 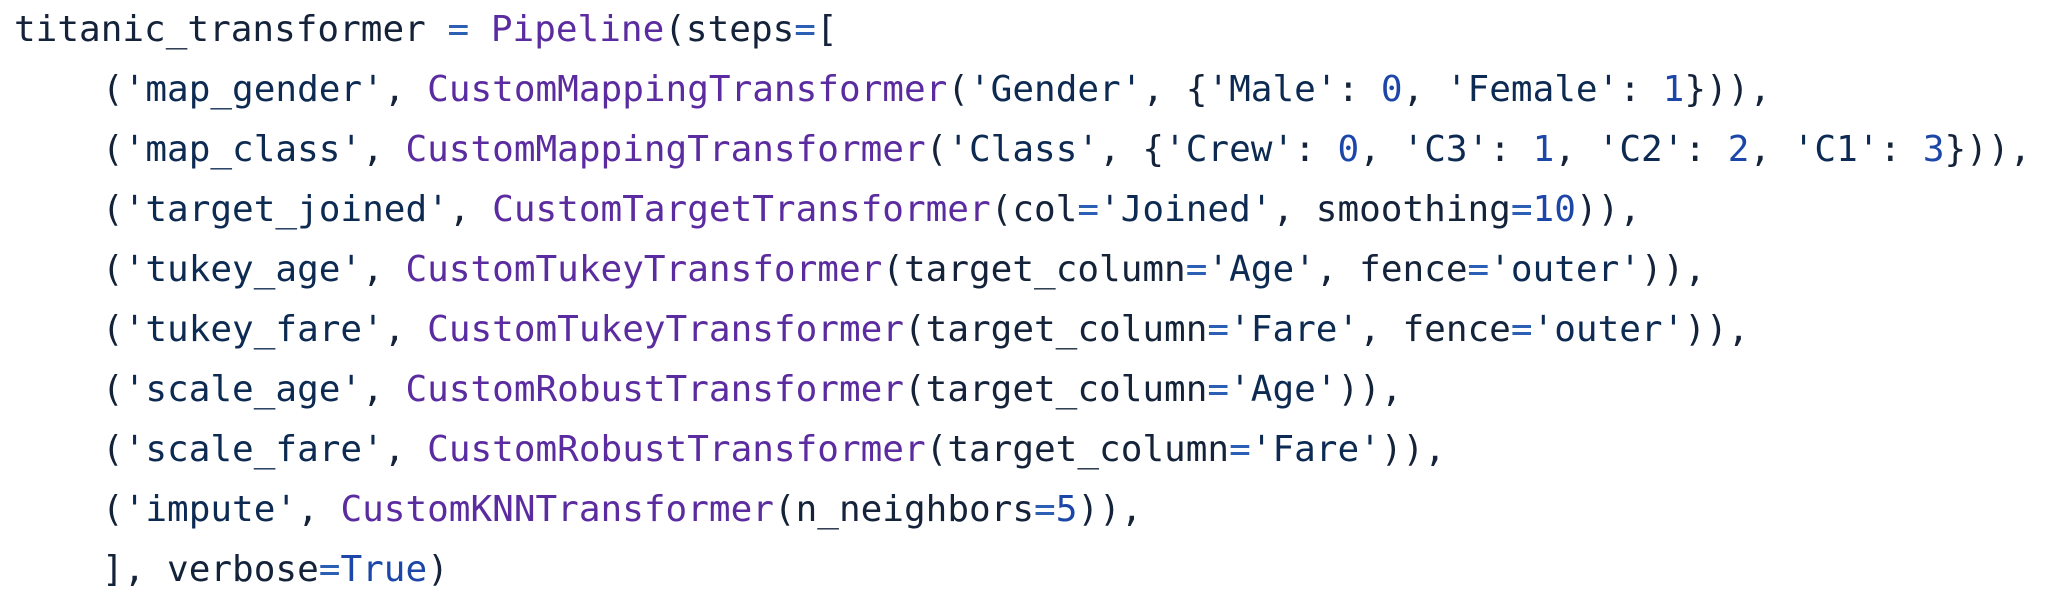 I want to click on string-literal: 'Crew', so click(x=1229, y=149).